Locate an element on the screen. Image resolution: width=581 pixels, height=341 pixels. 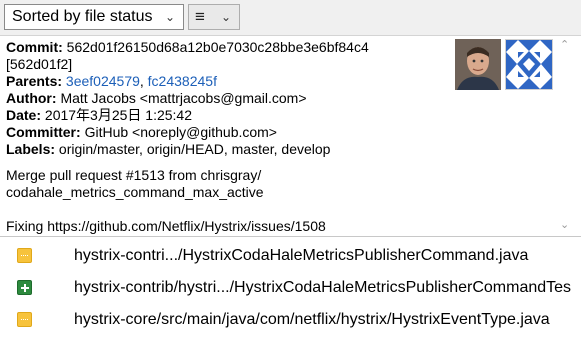
scroll-down-arrow-icon: ⌄ is located at coordinates (564, 224).